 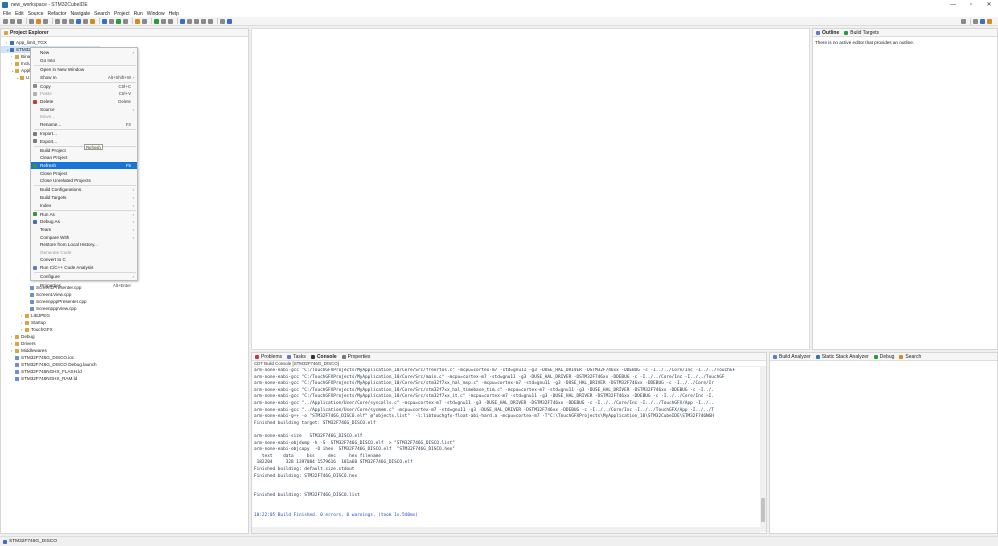 I want to click on menu-item-copy: Copy Ctrl+C, so click(x=84, y=87).